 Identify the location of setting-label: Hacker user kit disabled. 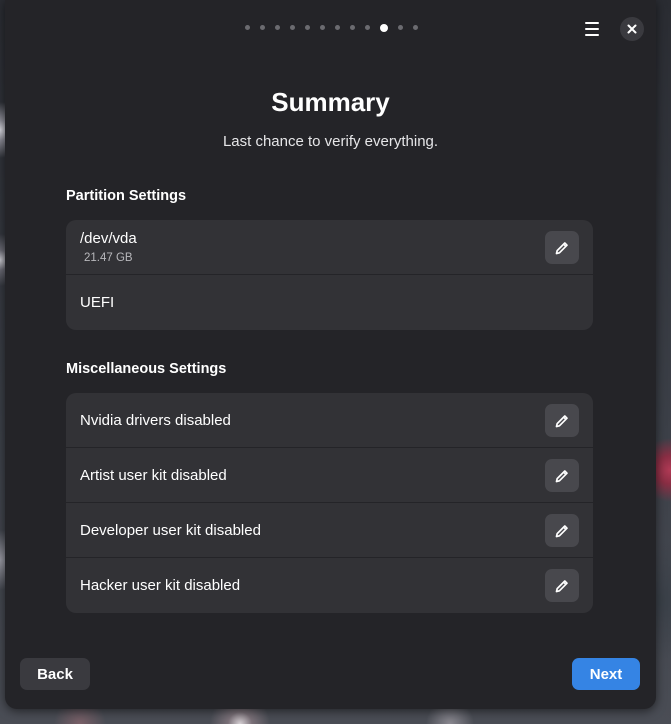
(160, 585).